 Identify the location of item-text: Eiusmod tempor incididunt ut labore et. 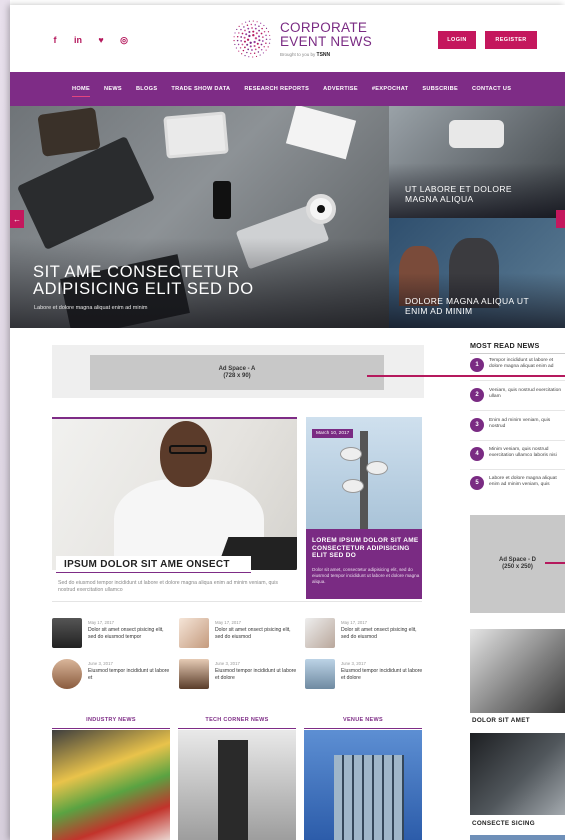
(129, 674).